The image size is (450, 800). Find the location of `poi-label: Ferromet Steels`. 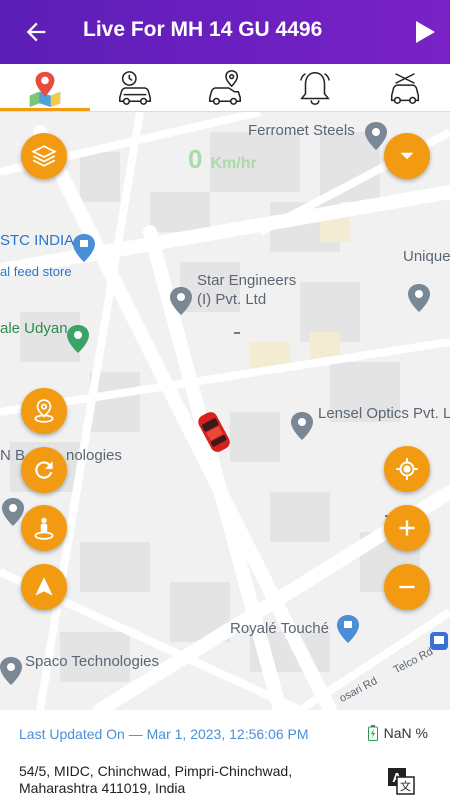

poi-label: Ferromet Steels is located at coordinates (301, 130).